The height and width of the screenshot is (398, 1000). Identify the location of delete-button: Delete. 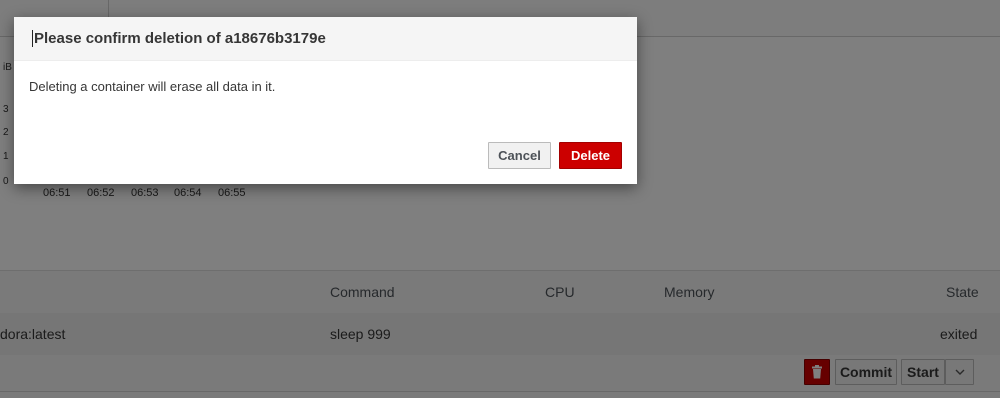
(590, 155).